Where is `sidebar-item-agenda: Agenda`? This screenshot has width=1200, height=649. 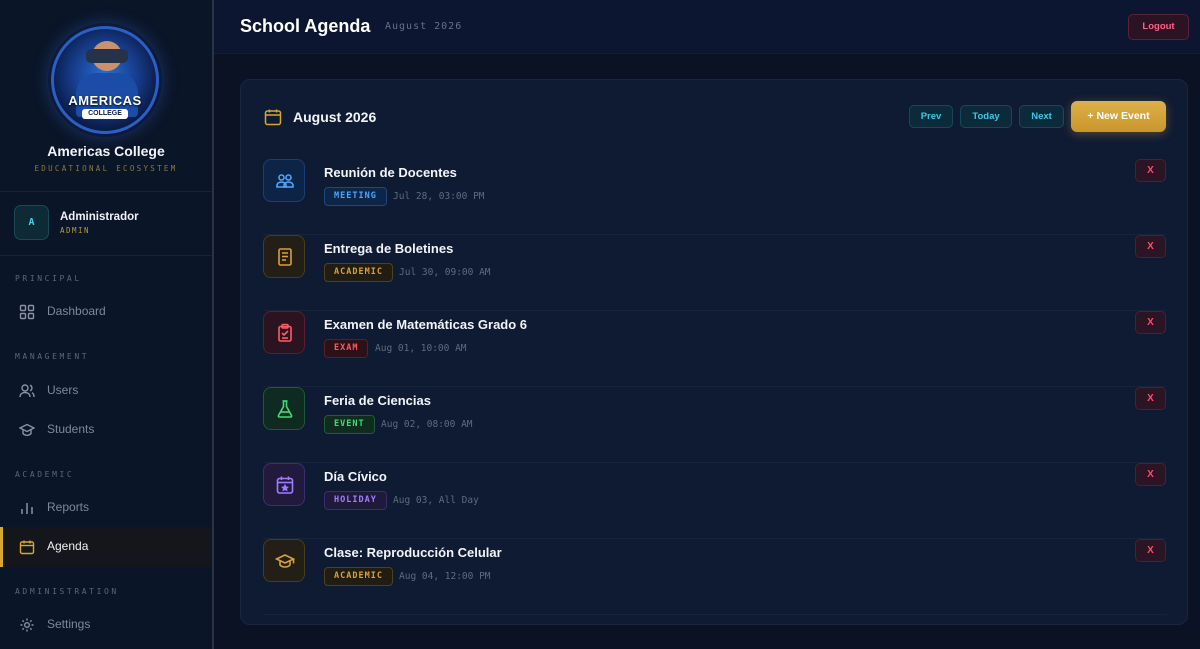 sidebar-item-agenda: Agenda is located at coordinates (106, 547).